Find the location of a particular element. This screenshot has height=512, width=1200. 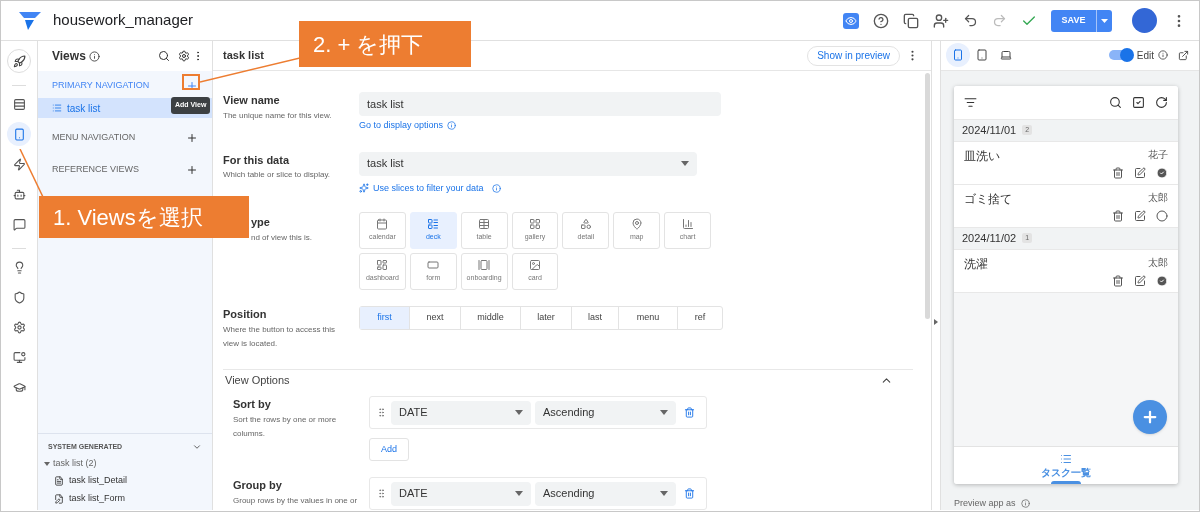

field-description: Sort the rows by one or more columns. is located at coordinates (285, 426).